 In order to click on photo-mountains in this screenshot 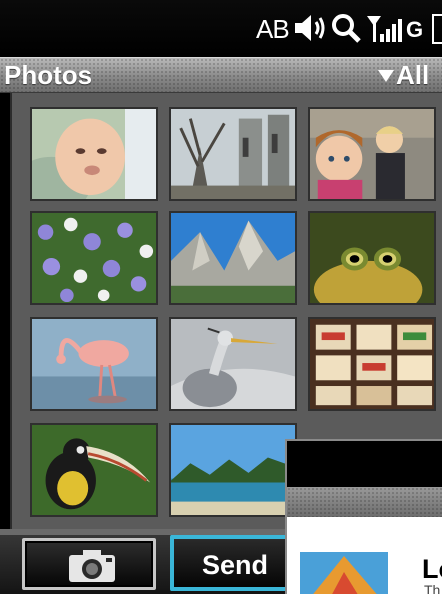, I will do `click(233, 258)`.